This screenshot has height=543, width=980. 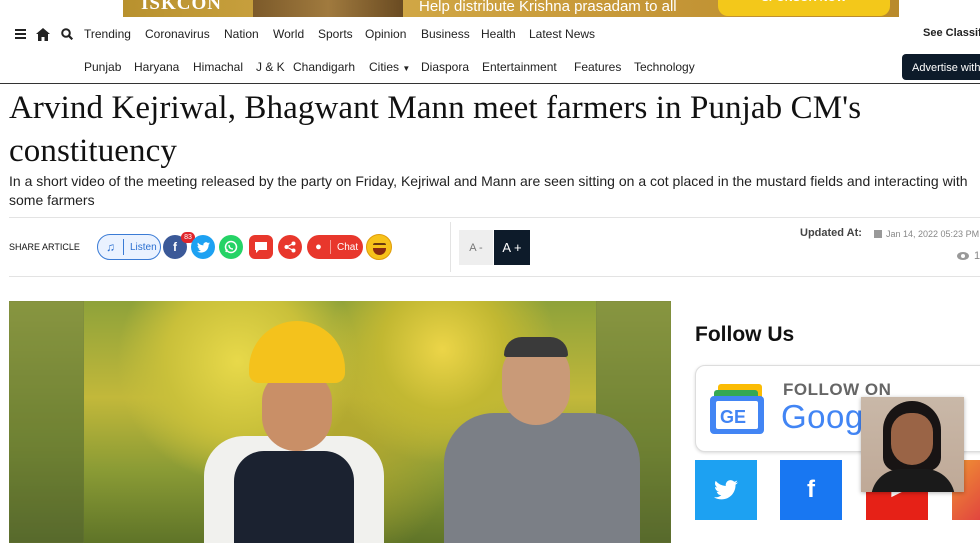 I want to click on nav-coronavirus: Coronavirus, so click(x=177, y=34).